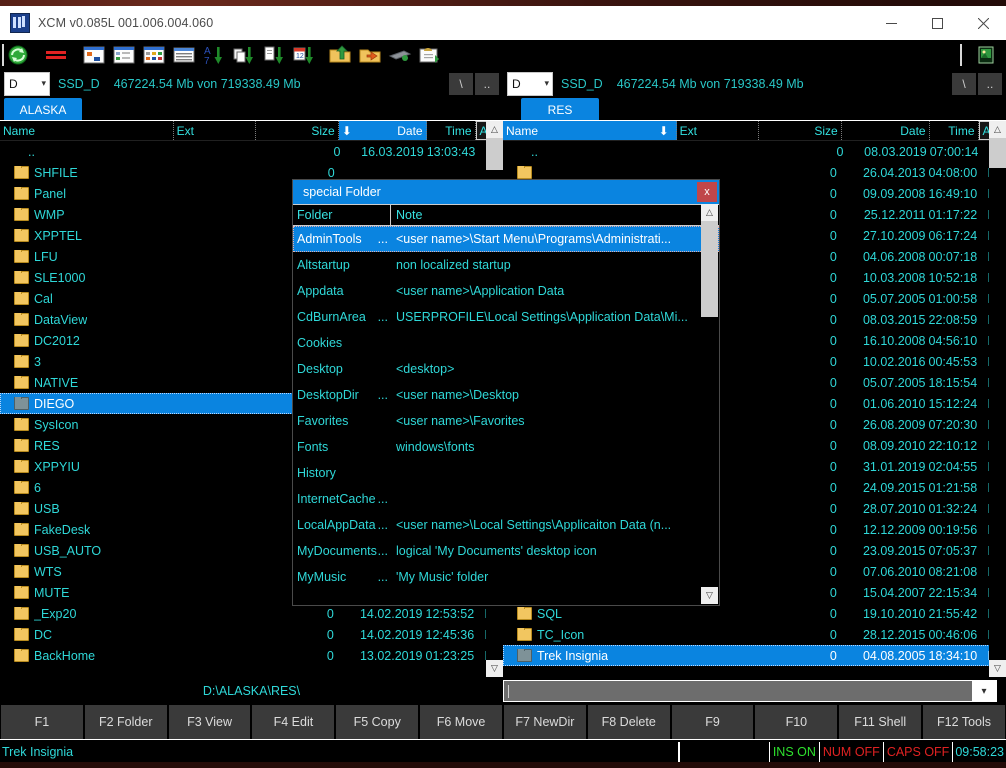 This screenshot has height=768, width=1006. I want to click on chevron-down-icon: ▾, so click(984, 691).